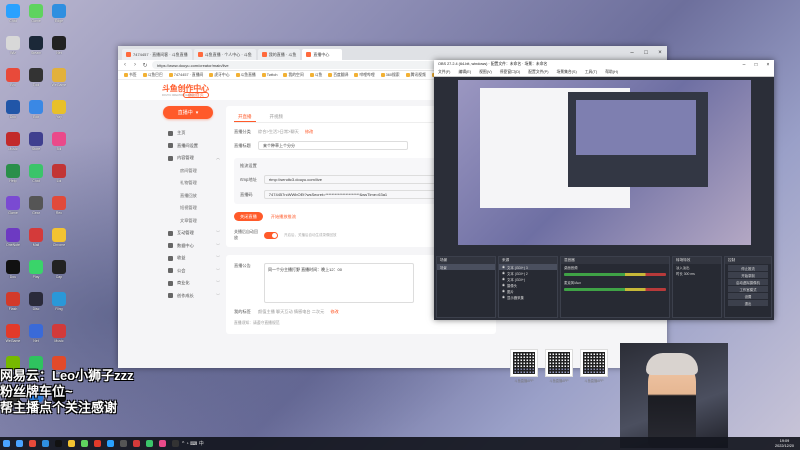 Image resolution: width=800 pixels, height=450 pixels. What do you see at coordinates (13, 113) in the screenshot?
I see `desktop-icon: Doc` at bounding box center [13, 113].